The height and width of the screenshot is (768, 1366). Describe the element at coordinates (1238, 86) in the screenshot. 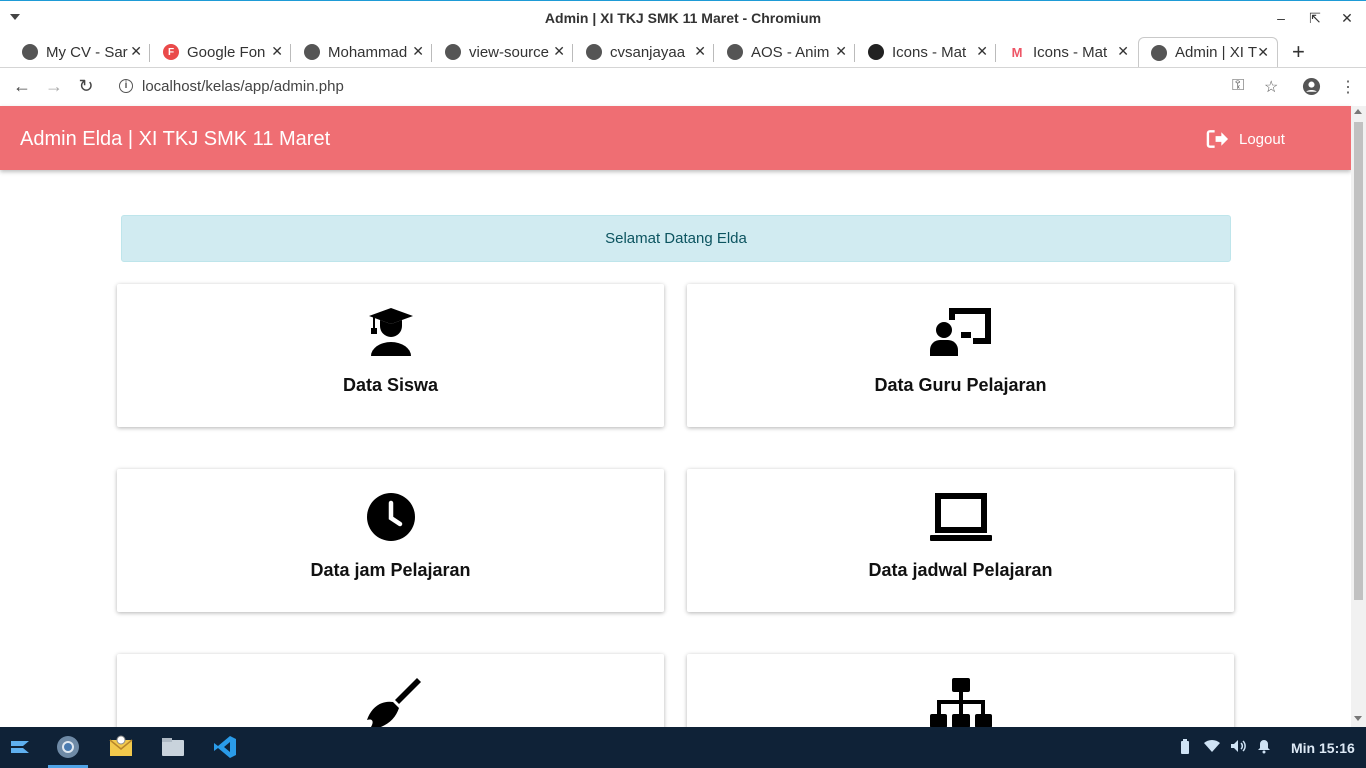

I see `key-icon: ⚿` at that location.